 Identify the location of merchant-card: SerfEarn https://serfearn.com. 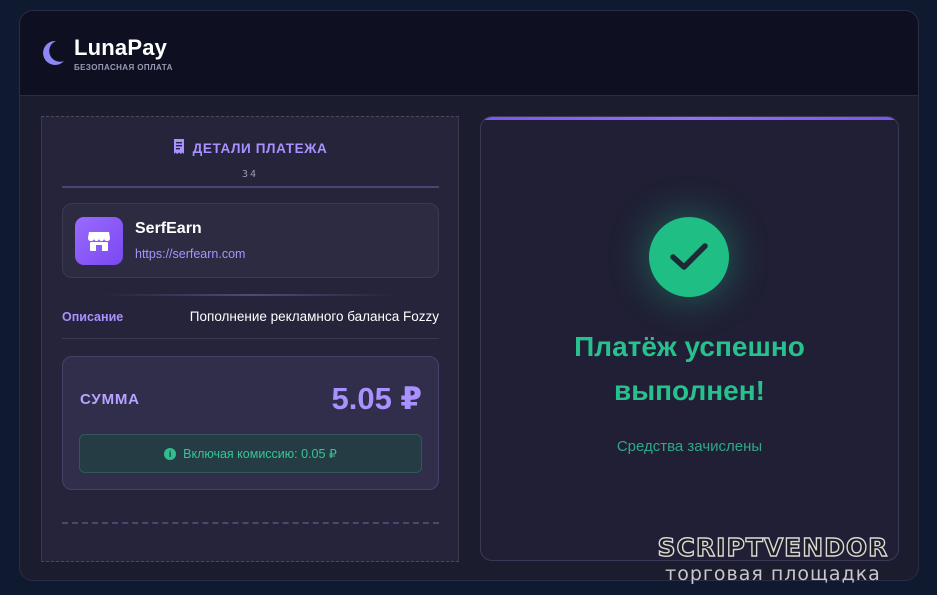
(250, 240).